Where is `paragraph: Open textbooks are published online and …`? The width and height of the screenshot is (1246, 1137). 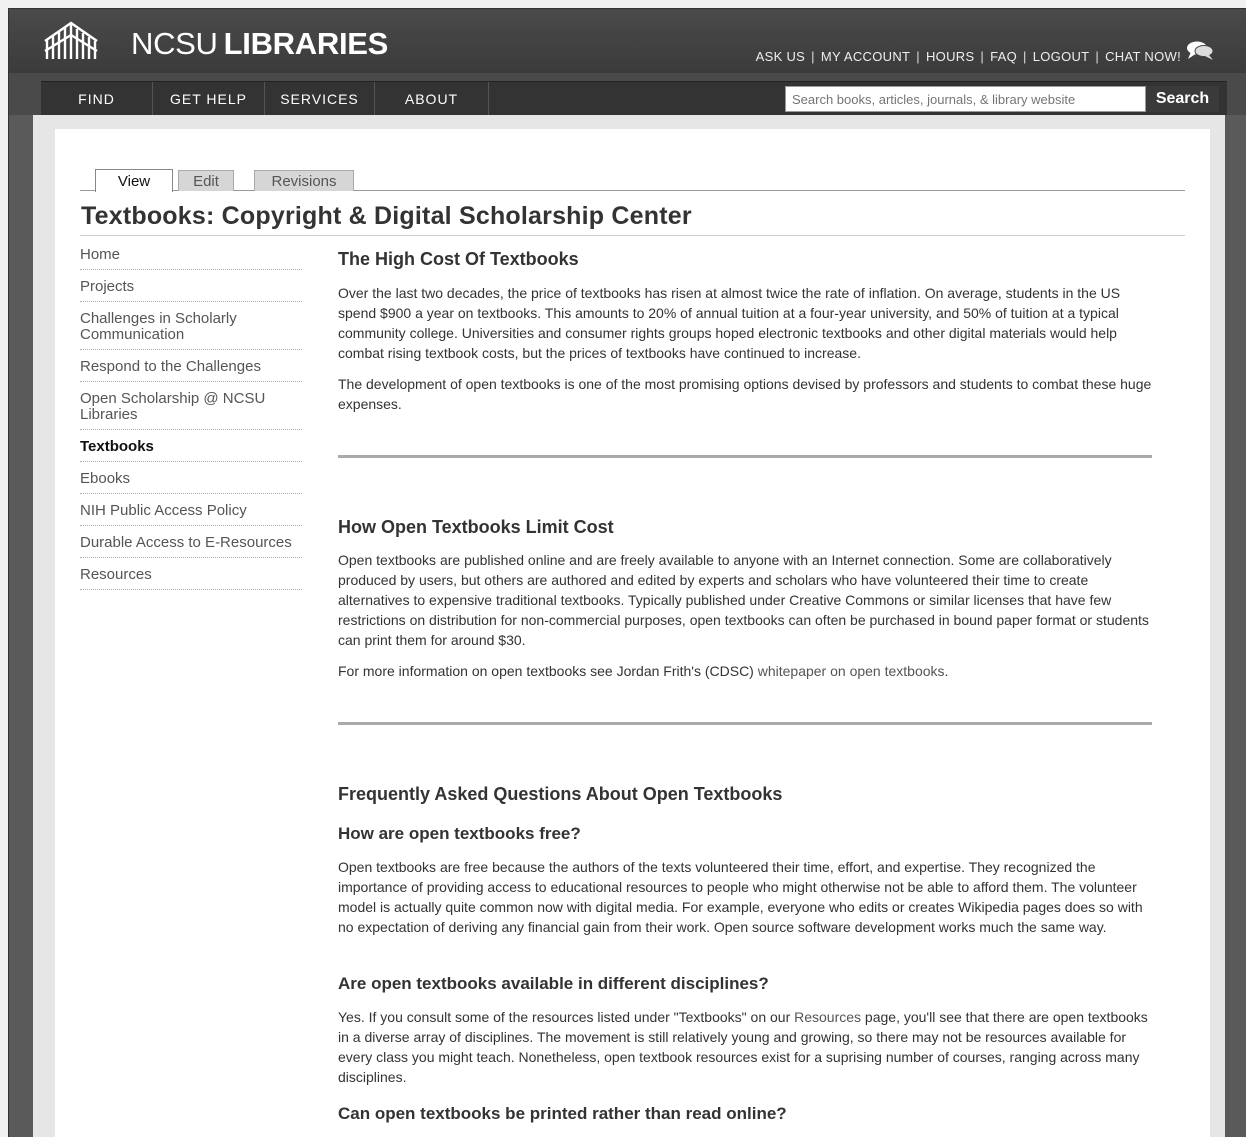
paragraph: Open textbooks are published online and … is located at coordinates (743, 600).